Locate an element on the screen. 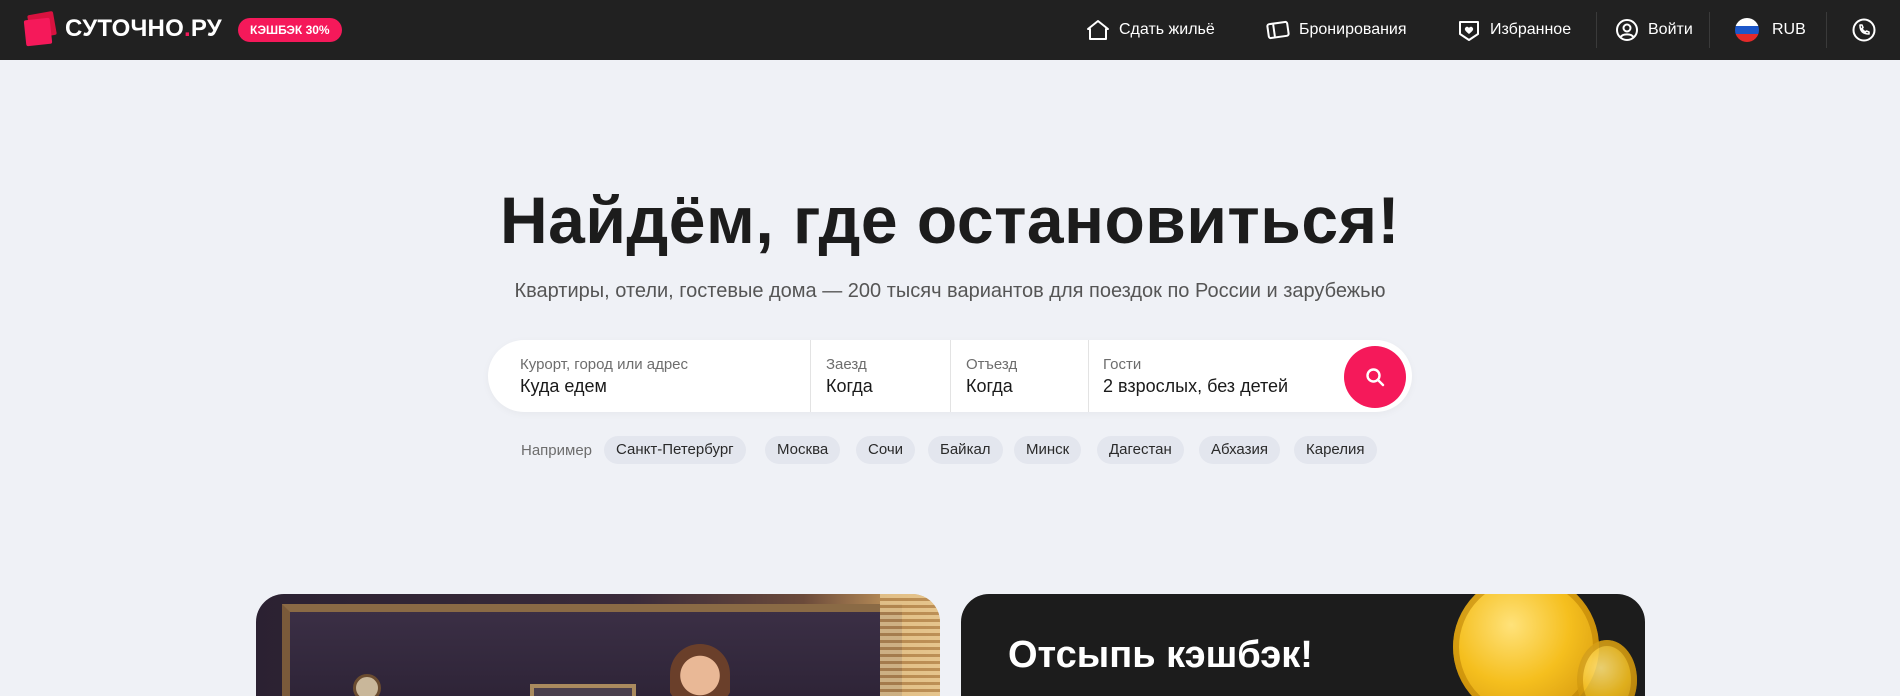  clock-decoration is located at coordinates (367, 685).